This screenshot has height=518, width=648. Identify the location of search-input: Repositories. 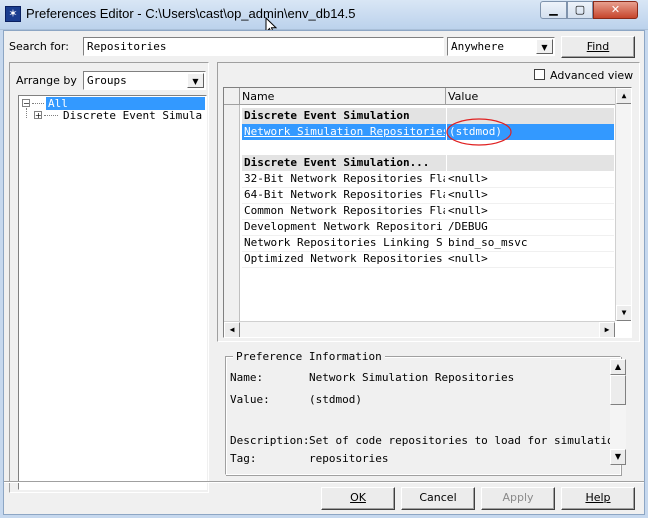
(263, 46).